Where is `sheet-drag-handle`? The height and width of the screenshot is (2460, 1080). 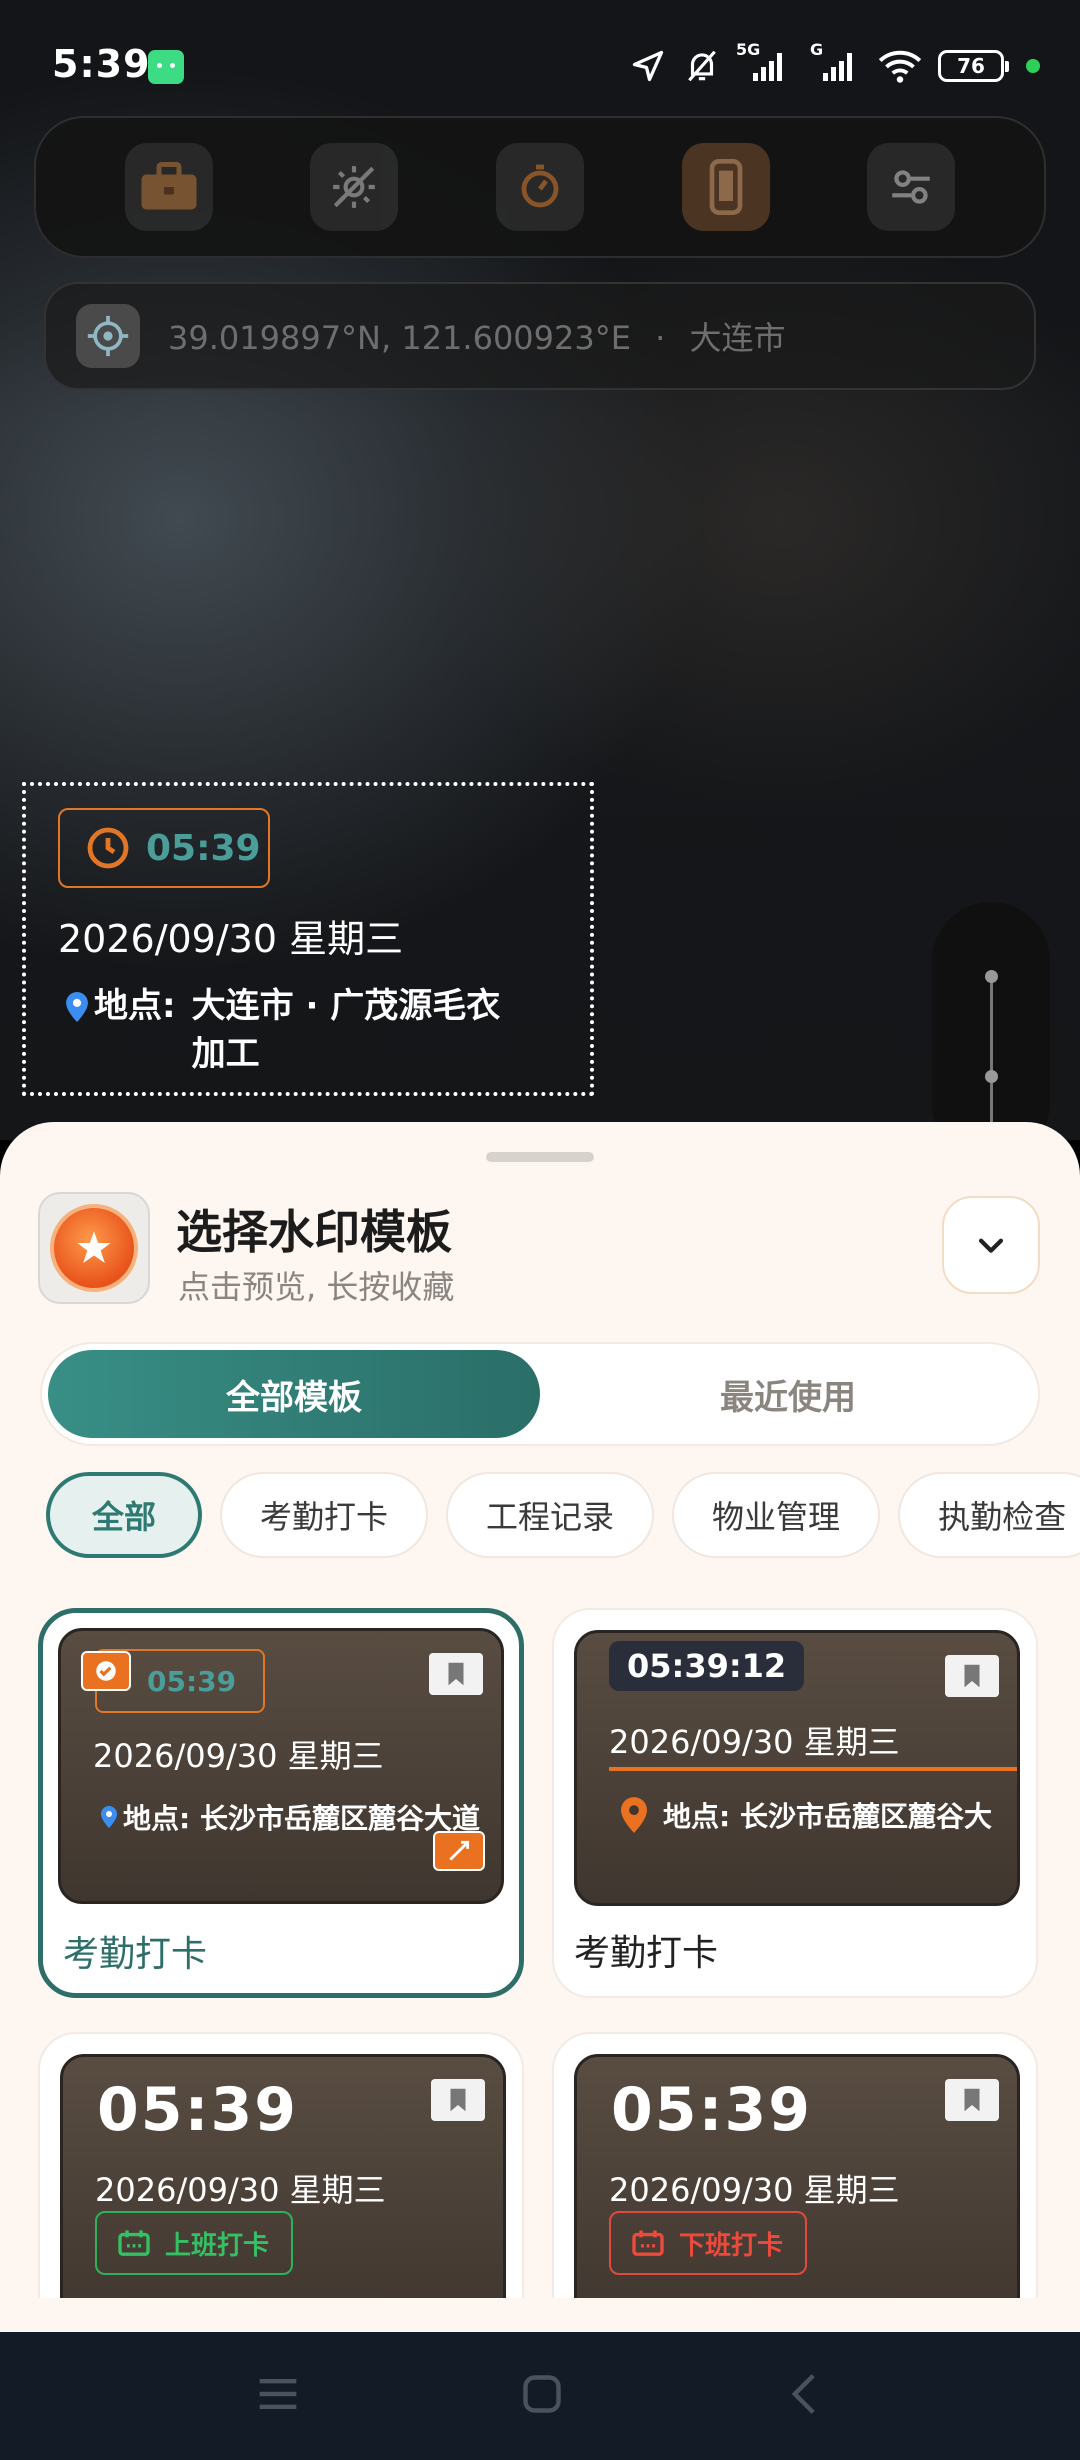
sheet-drag-handle is located at coordinates (540, 1157).